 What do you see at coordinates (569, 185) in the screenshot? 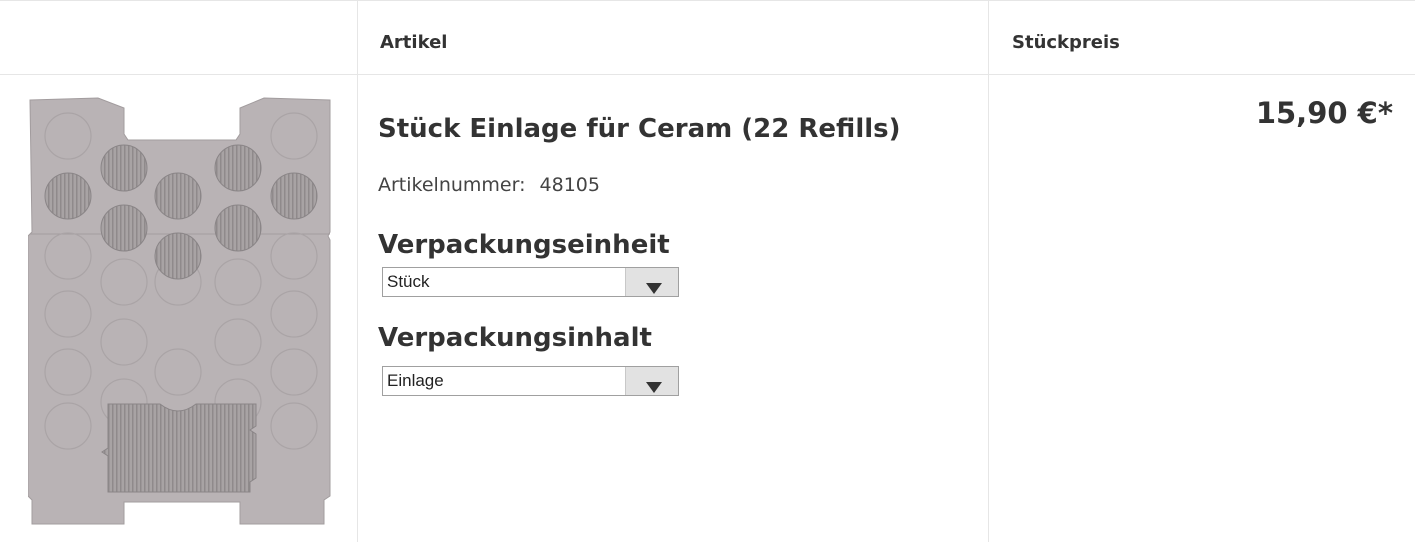
I see `article-number-value: 48105` at bounding box center [569, 185].